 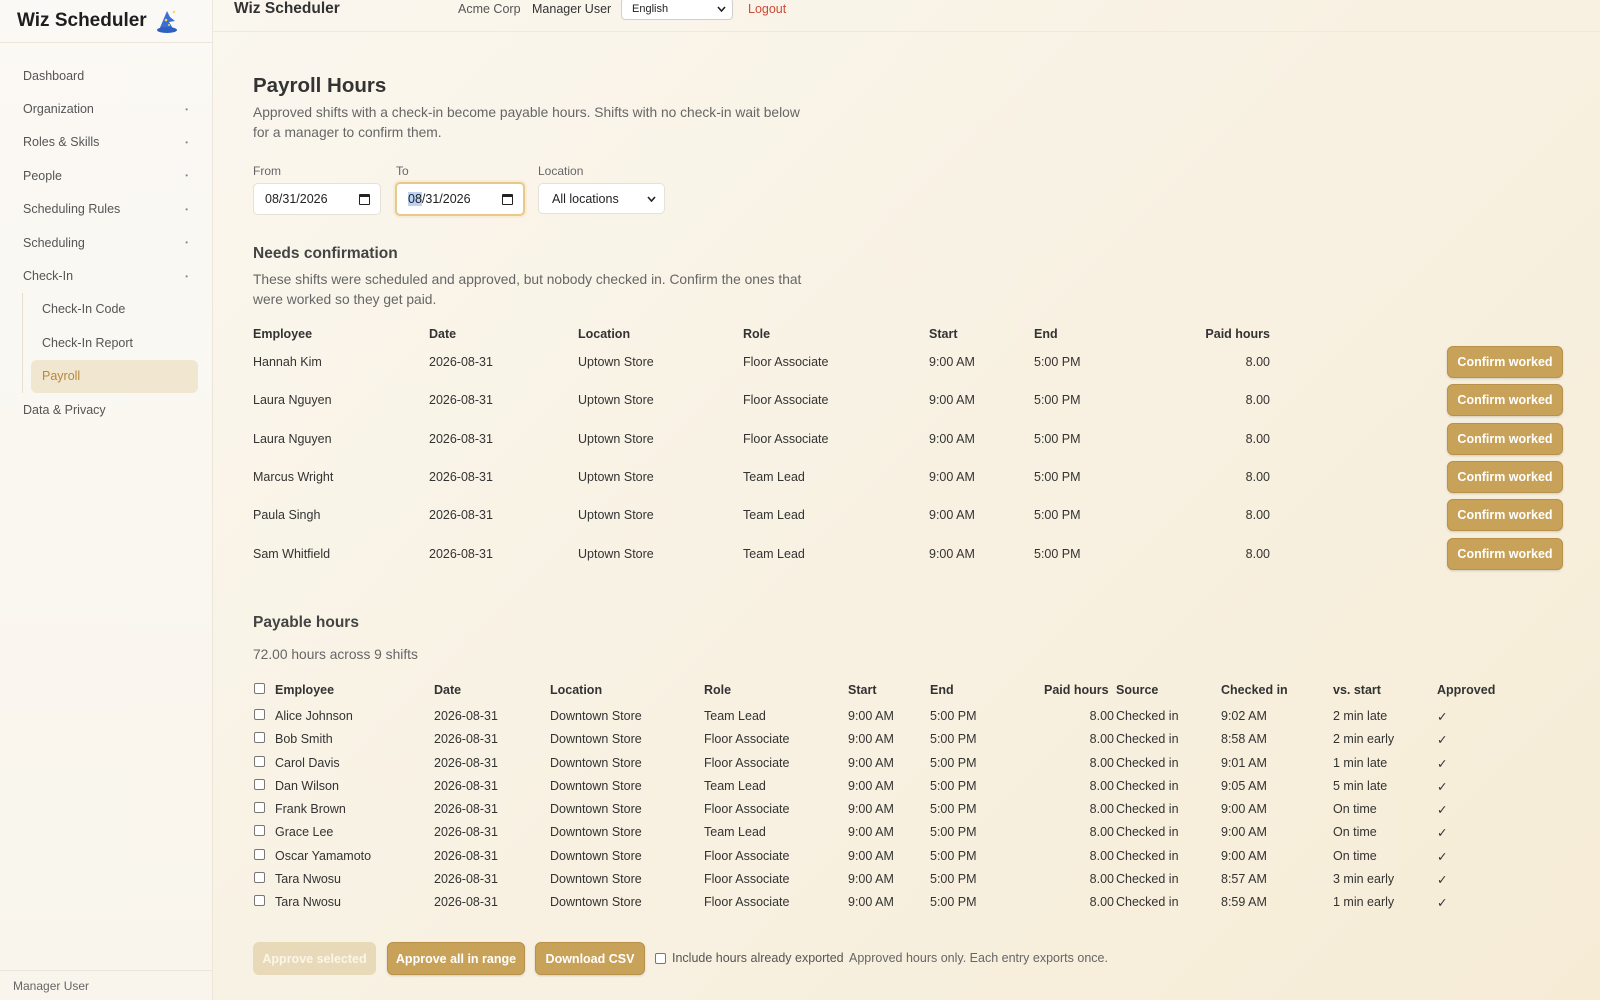 What do you see at coordinates (307, 785) in the screenshot?
I see `cell-employee: Dan Wilson` at bounding box center [307, 785].